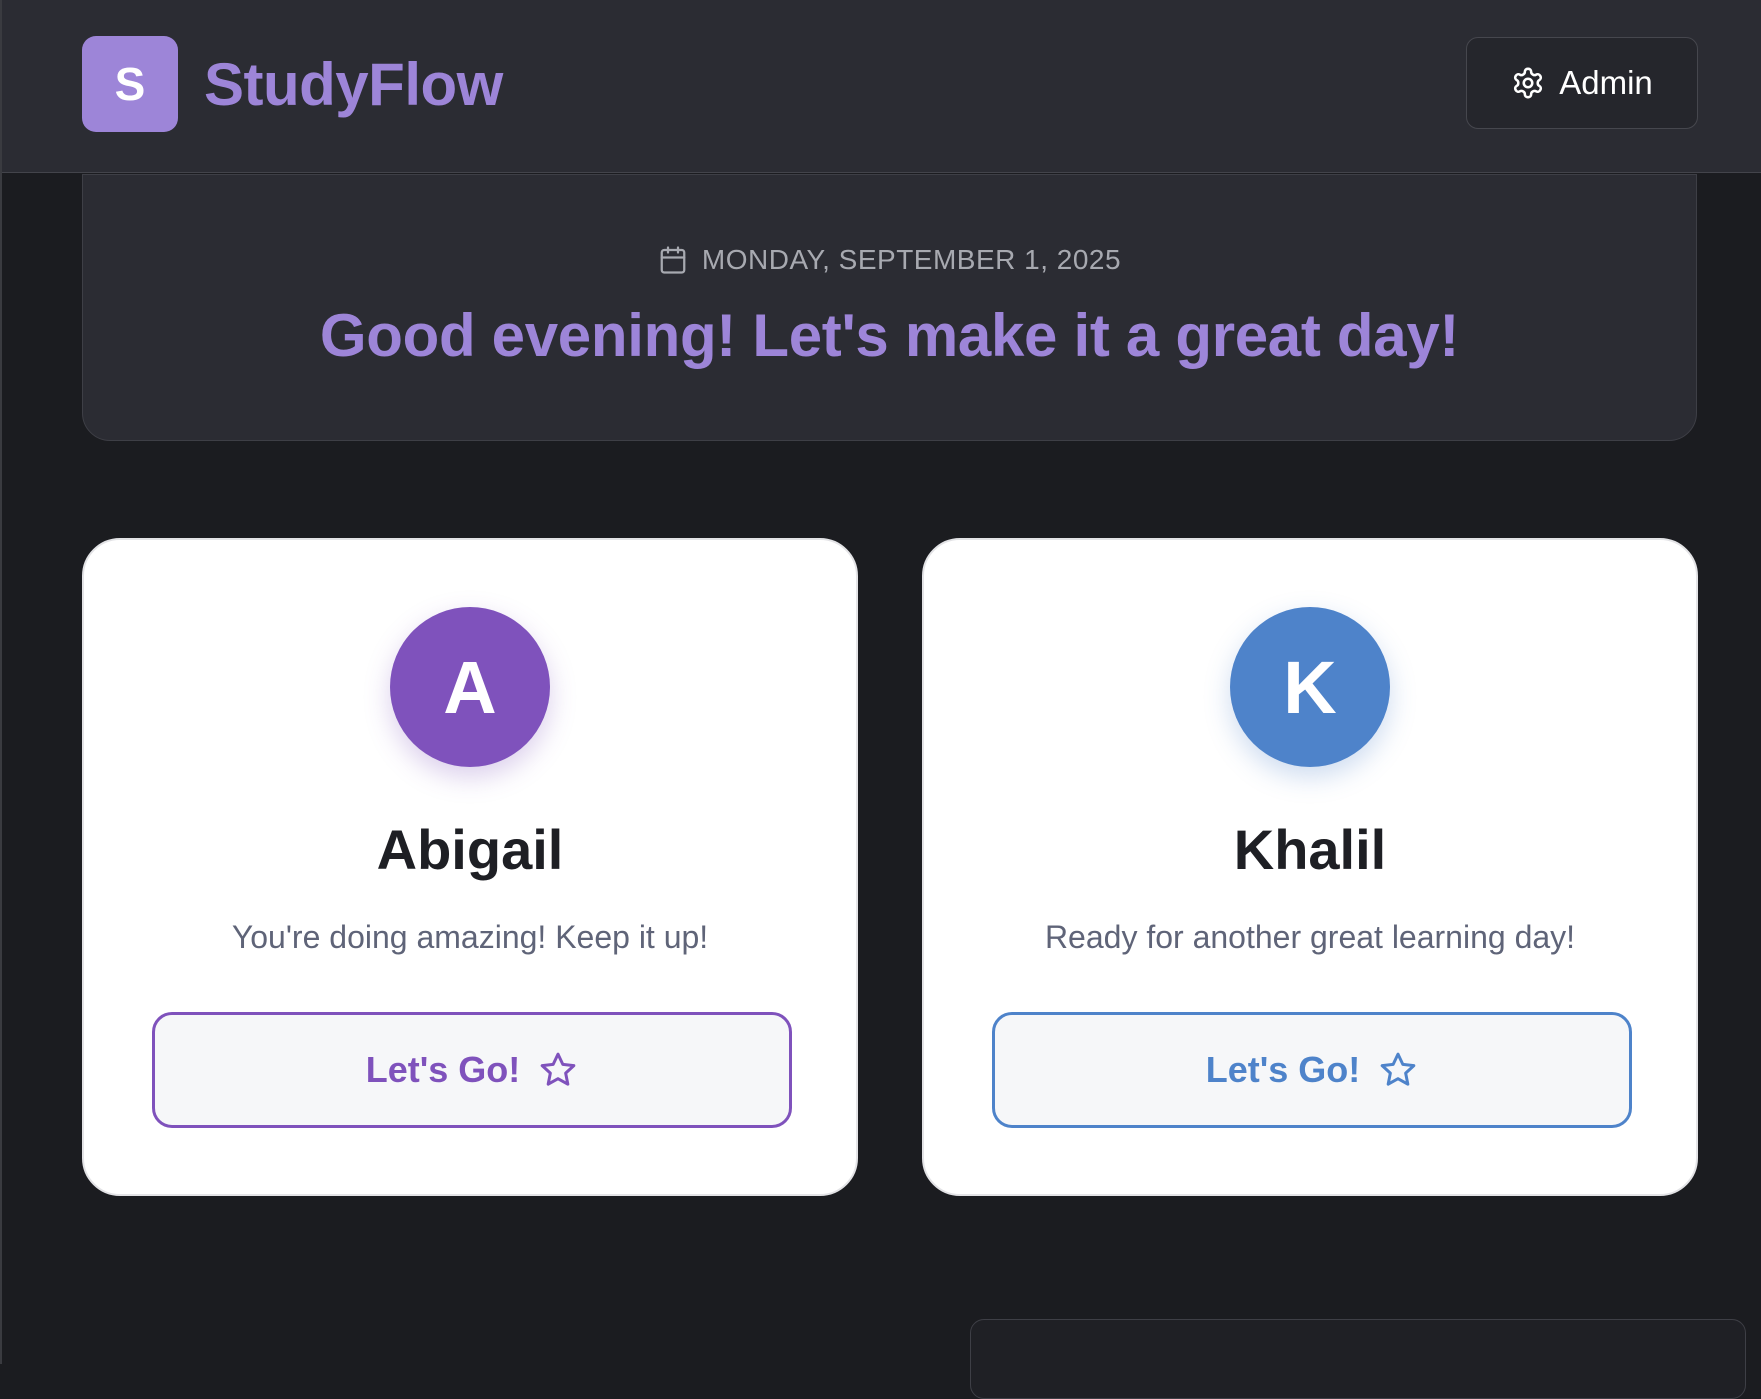 The height and width of the screenshot is (1399, 1761). I want to click on window-edge, so click(1, 682).